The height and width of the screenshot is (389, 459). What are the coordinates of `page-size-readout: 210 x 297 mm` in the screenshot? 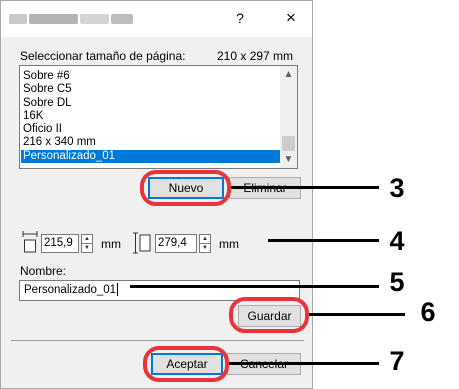 It's located at (255, 56).